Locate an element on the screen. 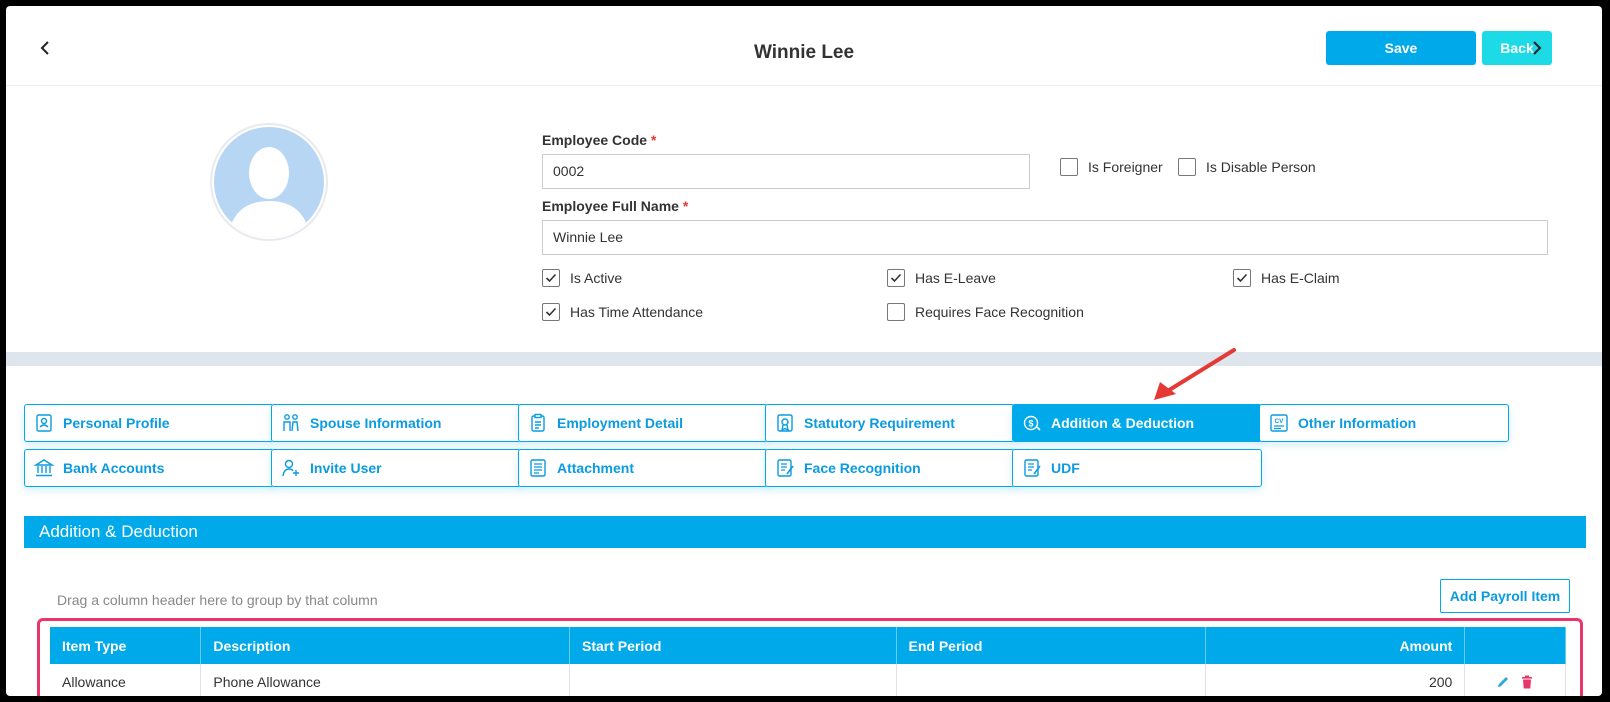 The width and height of the screenshot is (1610, 702). cell-description: Phone Allowance is located at coordinates (385, 680).